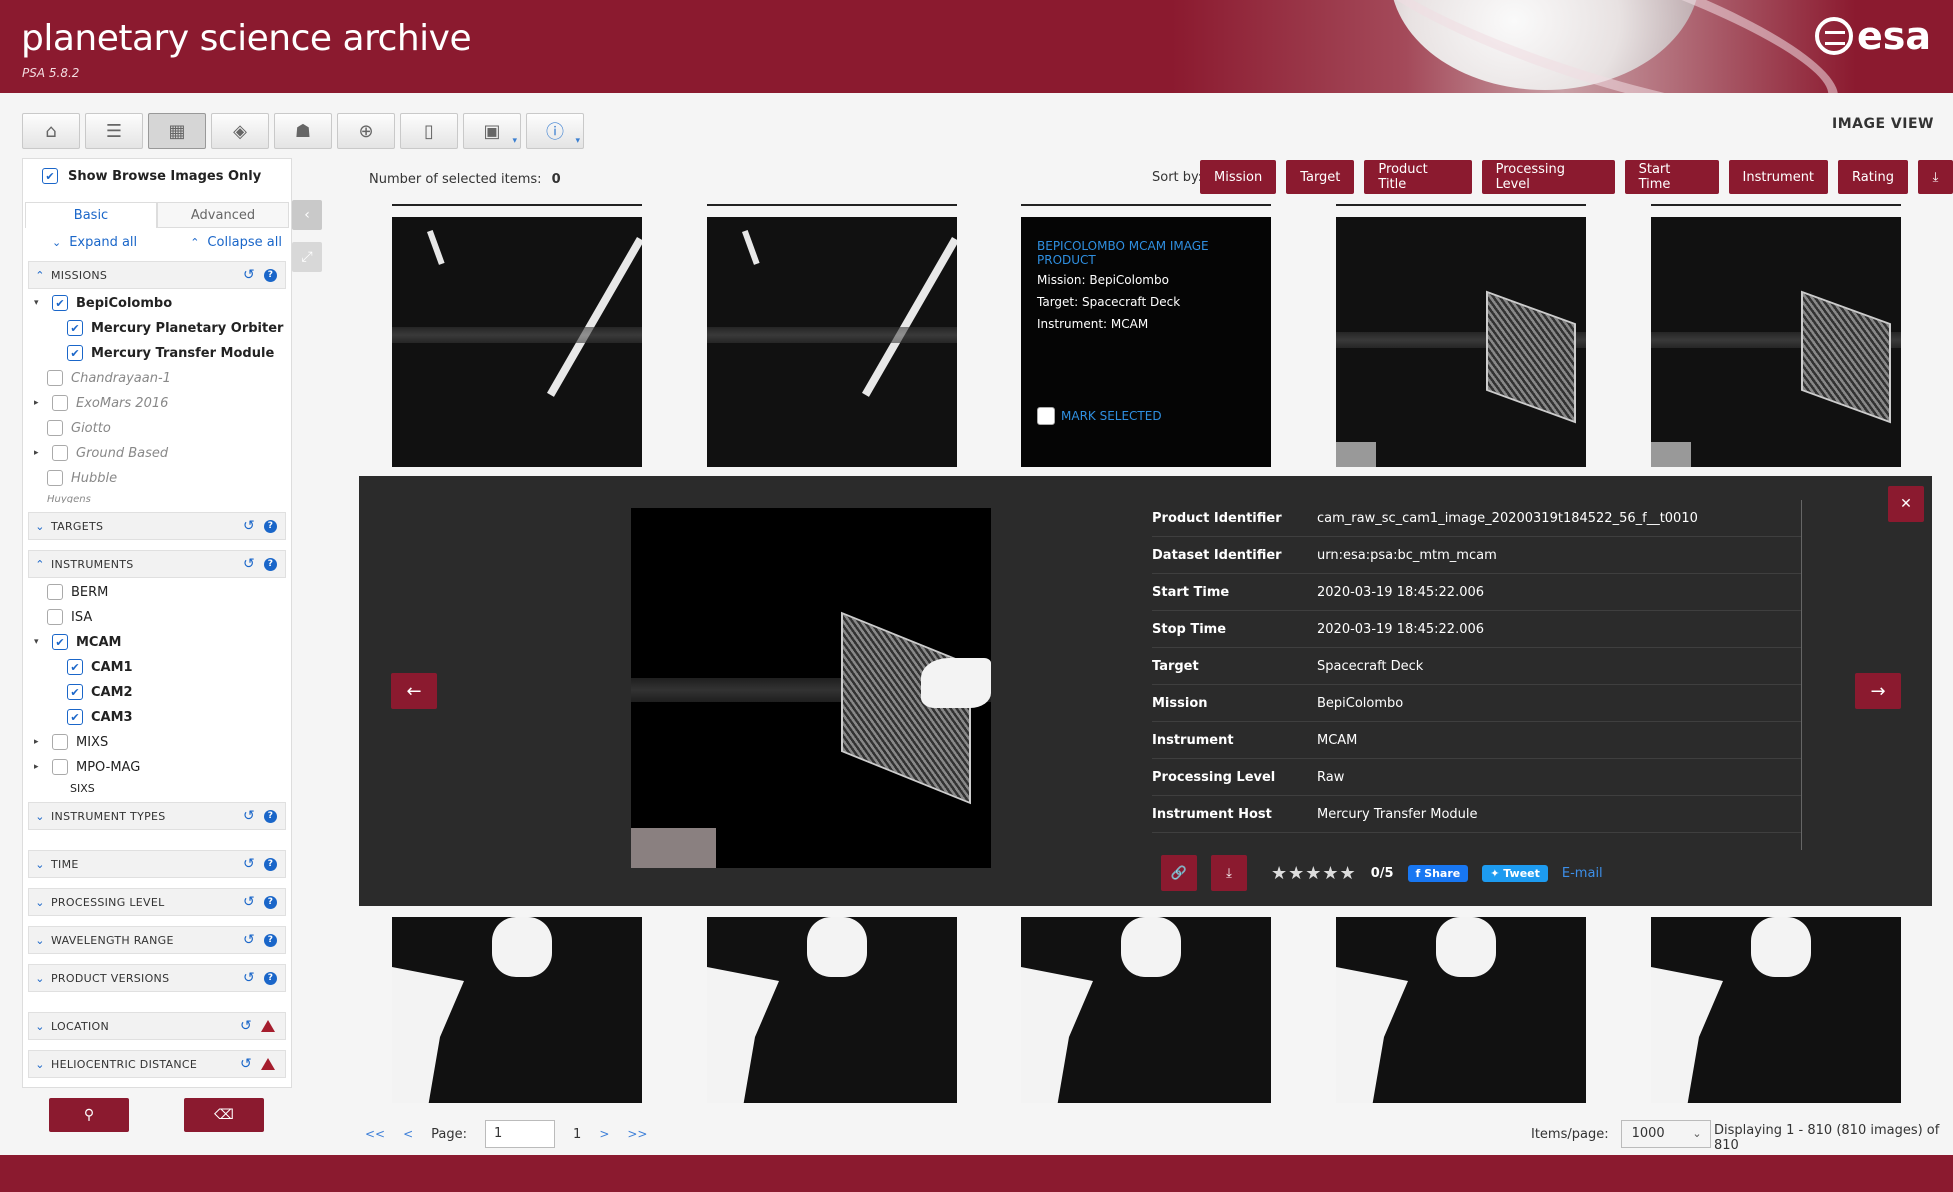 The height and width of the screenshot is (1192, 1953). What do you see at coordinates (157, 978) in the screenshot?
I see `section-product-versions: ⌄ PRODUCT VERSIONS ↺?` at bounding box center [157, 978].